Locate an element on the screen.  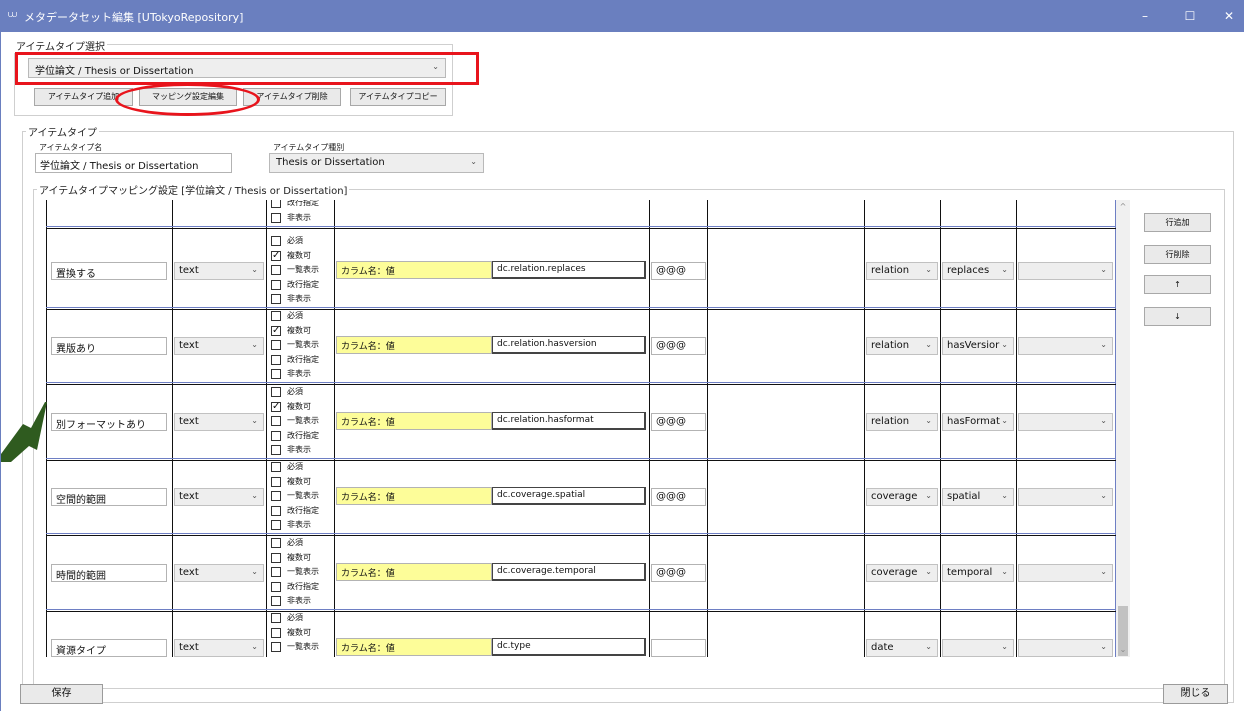
field-name-input: 異版あり is located at coordinates (109, 346).